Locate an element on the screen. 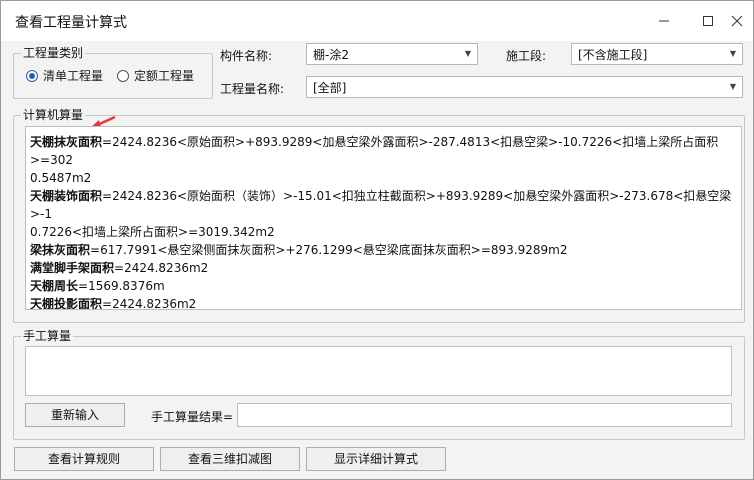 This screenshot has height=480, width=754. construction-segment-value: [不含施工段] is located at coordinates (613, 55).